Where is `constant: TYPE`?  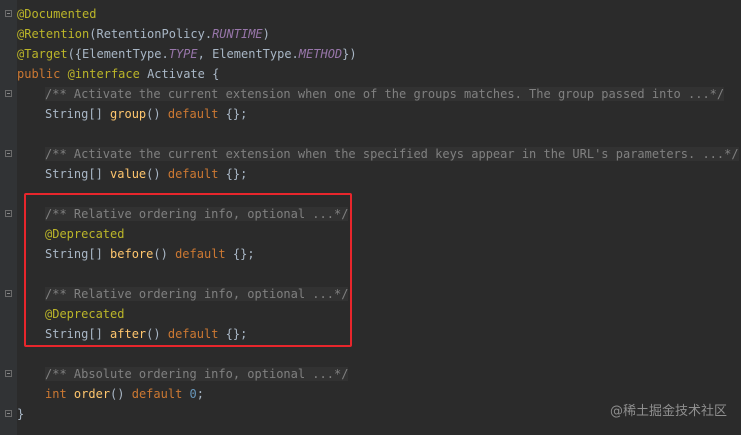 constant: TYPE is located at coordinates (183, 54).